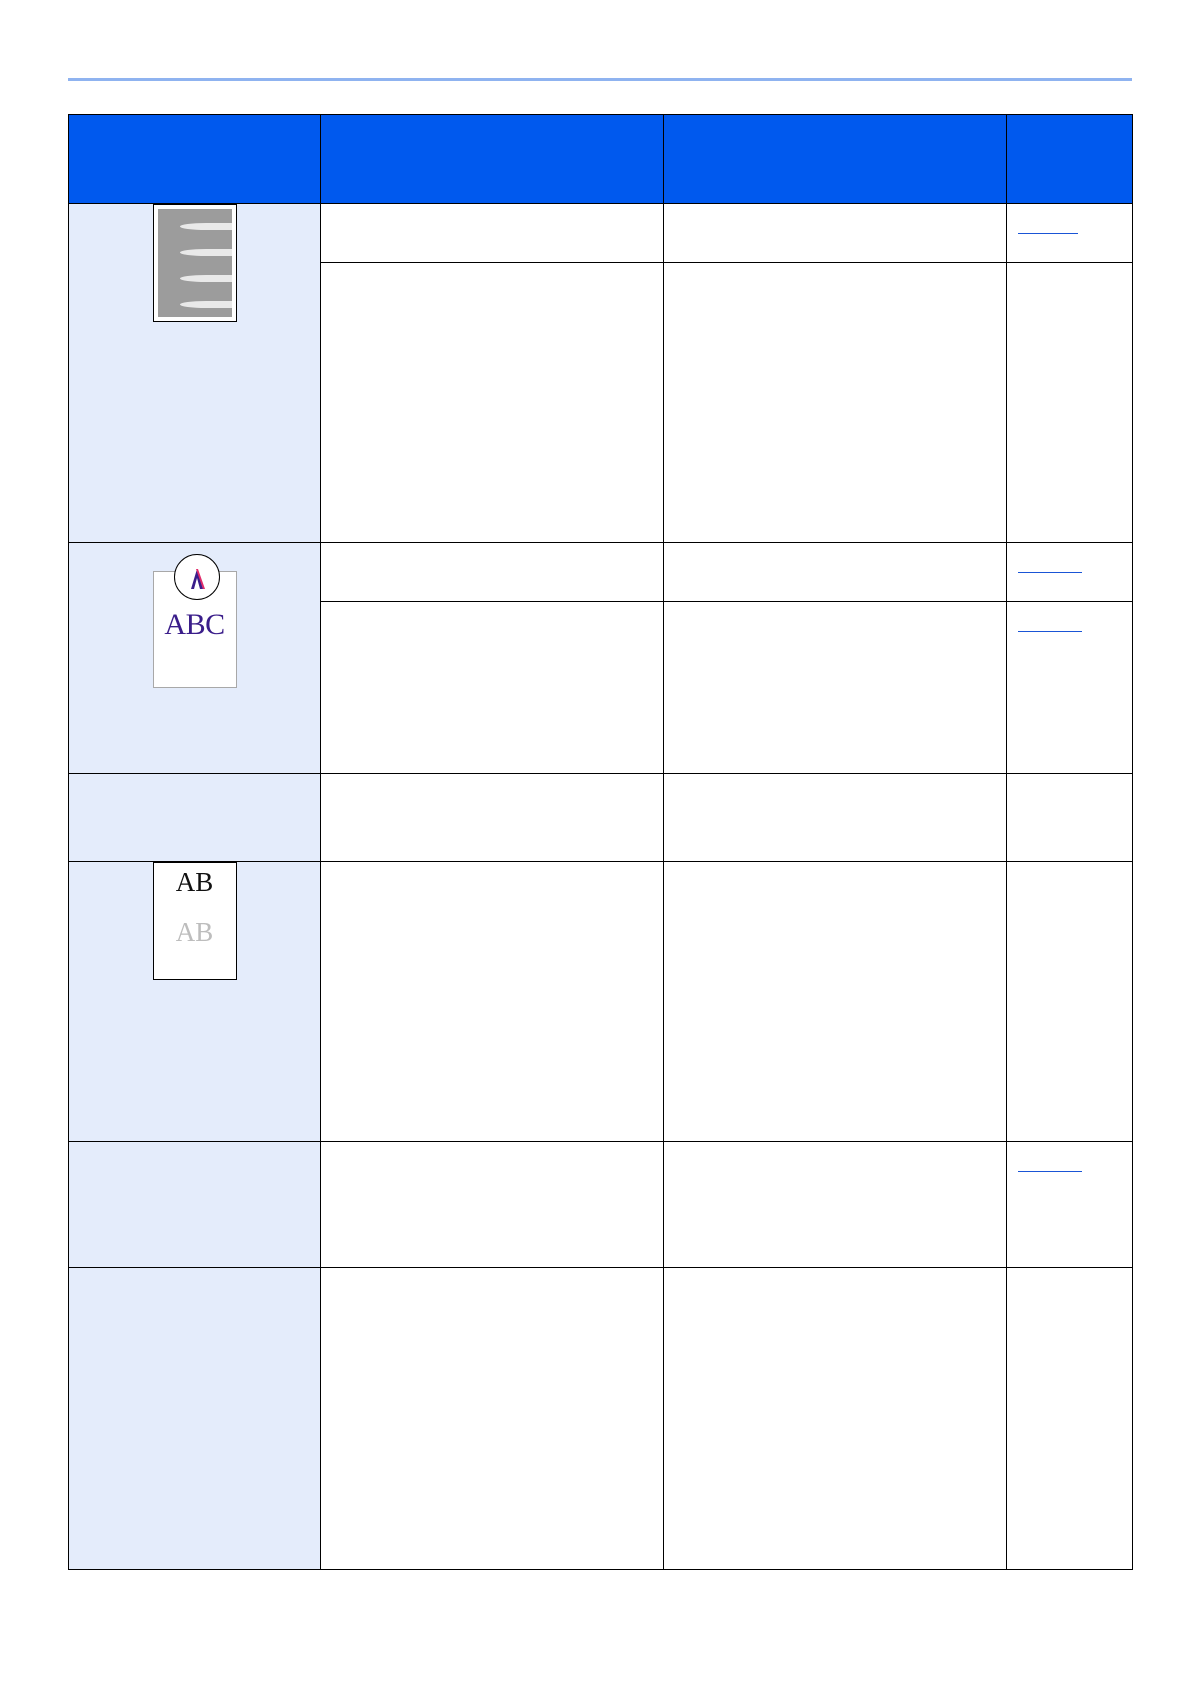  I want to click on table-row: ABC, so click(600, 658).